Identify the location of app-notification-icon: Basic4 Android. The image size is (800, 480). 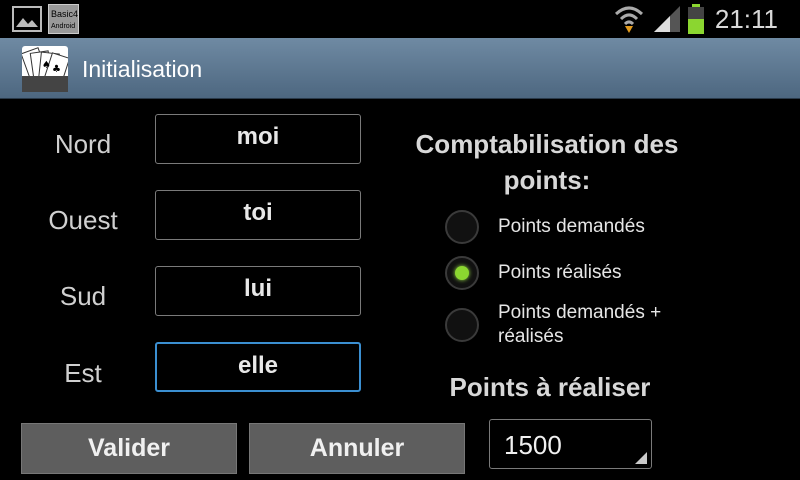
(63, 19).